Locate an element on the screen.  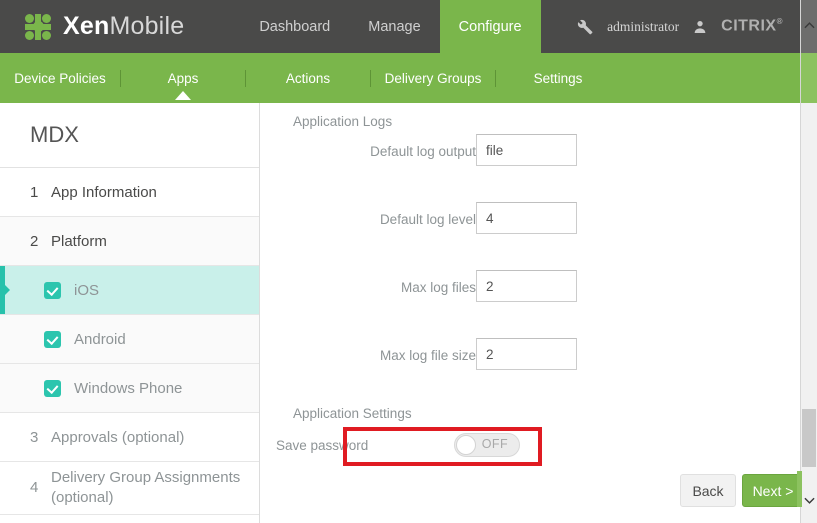
section-title-application-logs: Application Logs is located at coordinates (343, 121).